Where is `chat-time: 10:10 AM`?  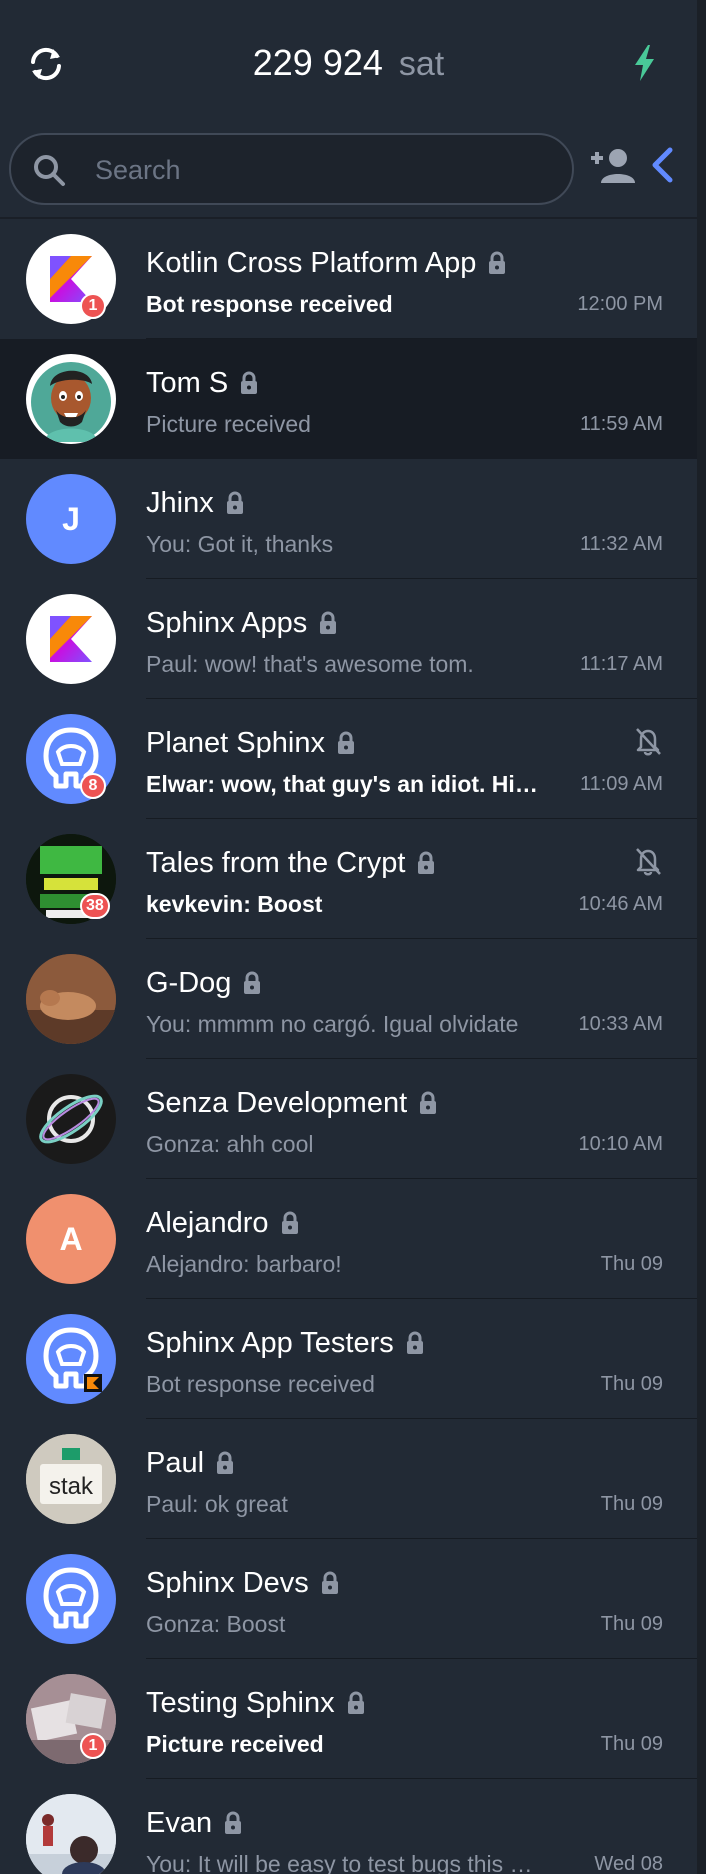
chat-time: 10:10 AM is located at coordinates (620, 1144).